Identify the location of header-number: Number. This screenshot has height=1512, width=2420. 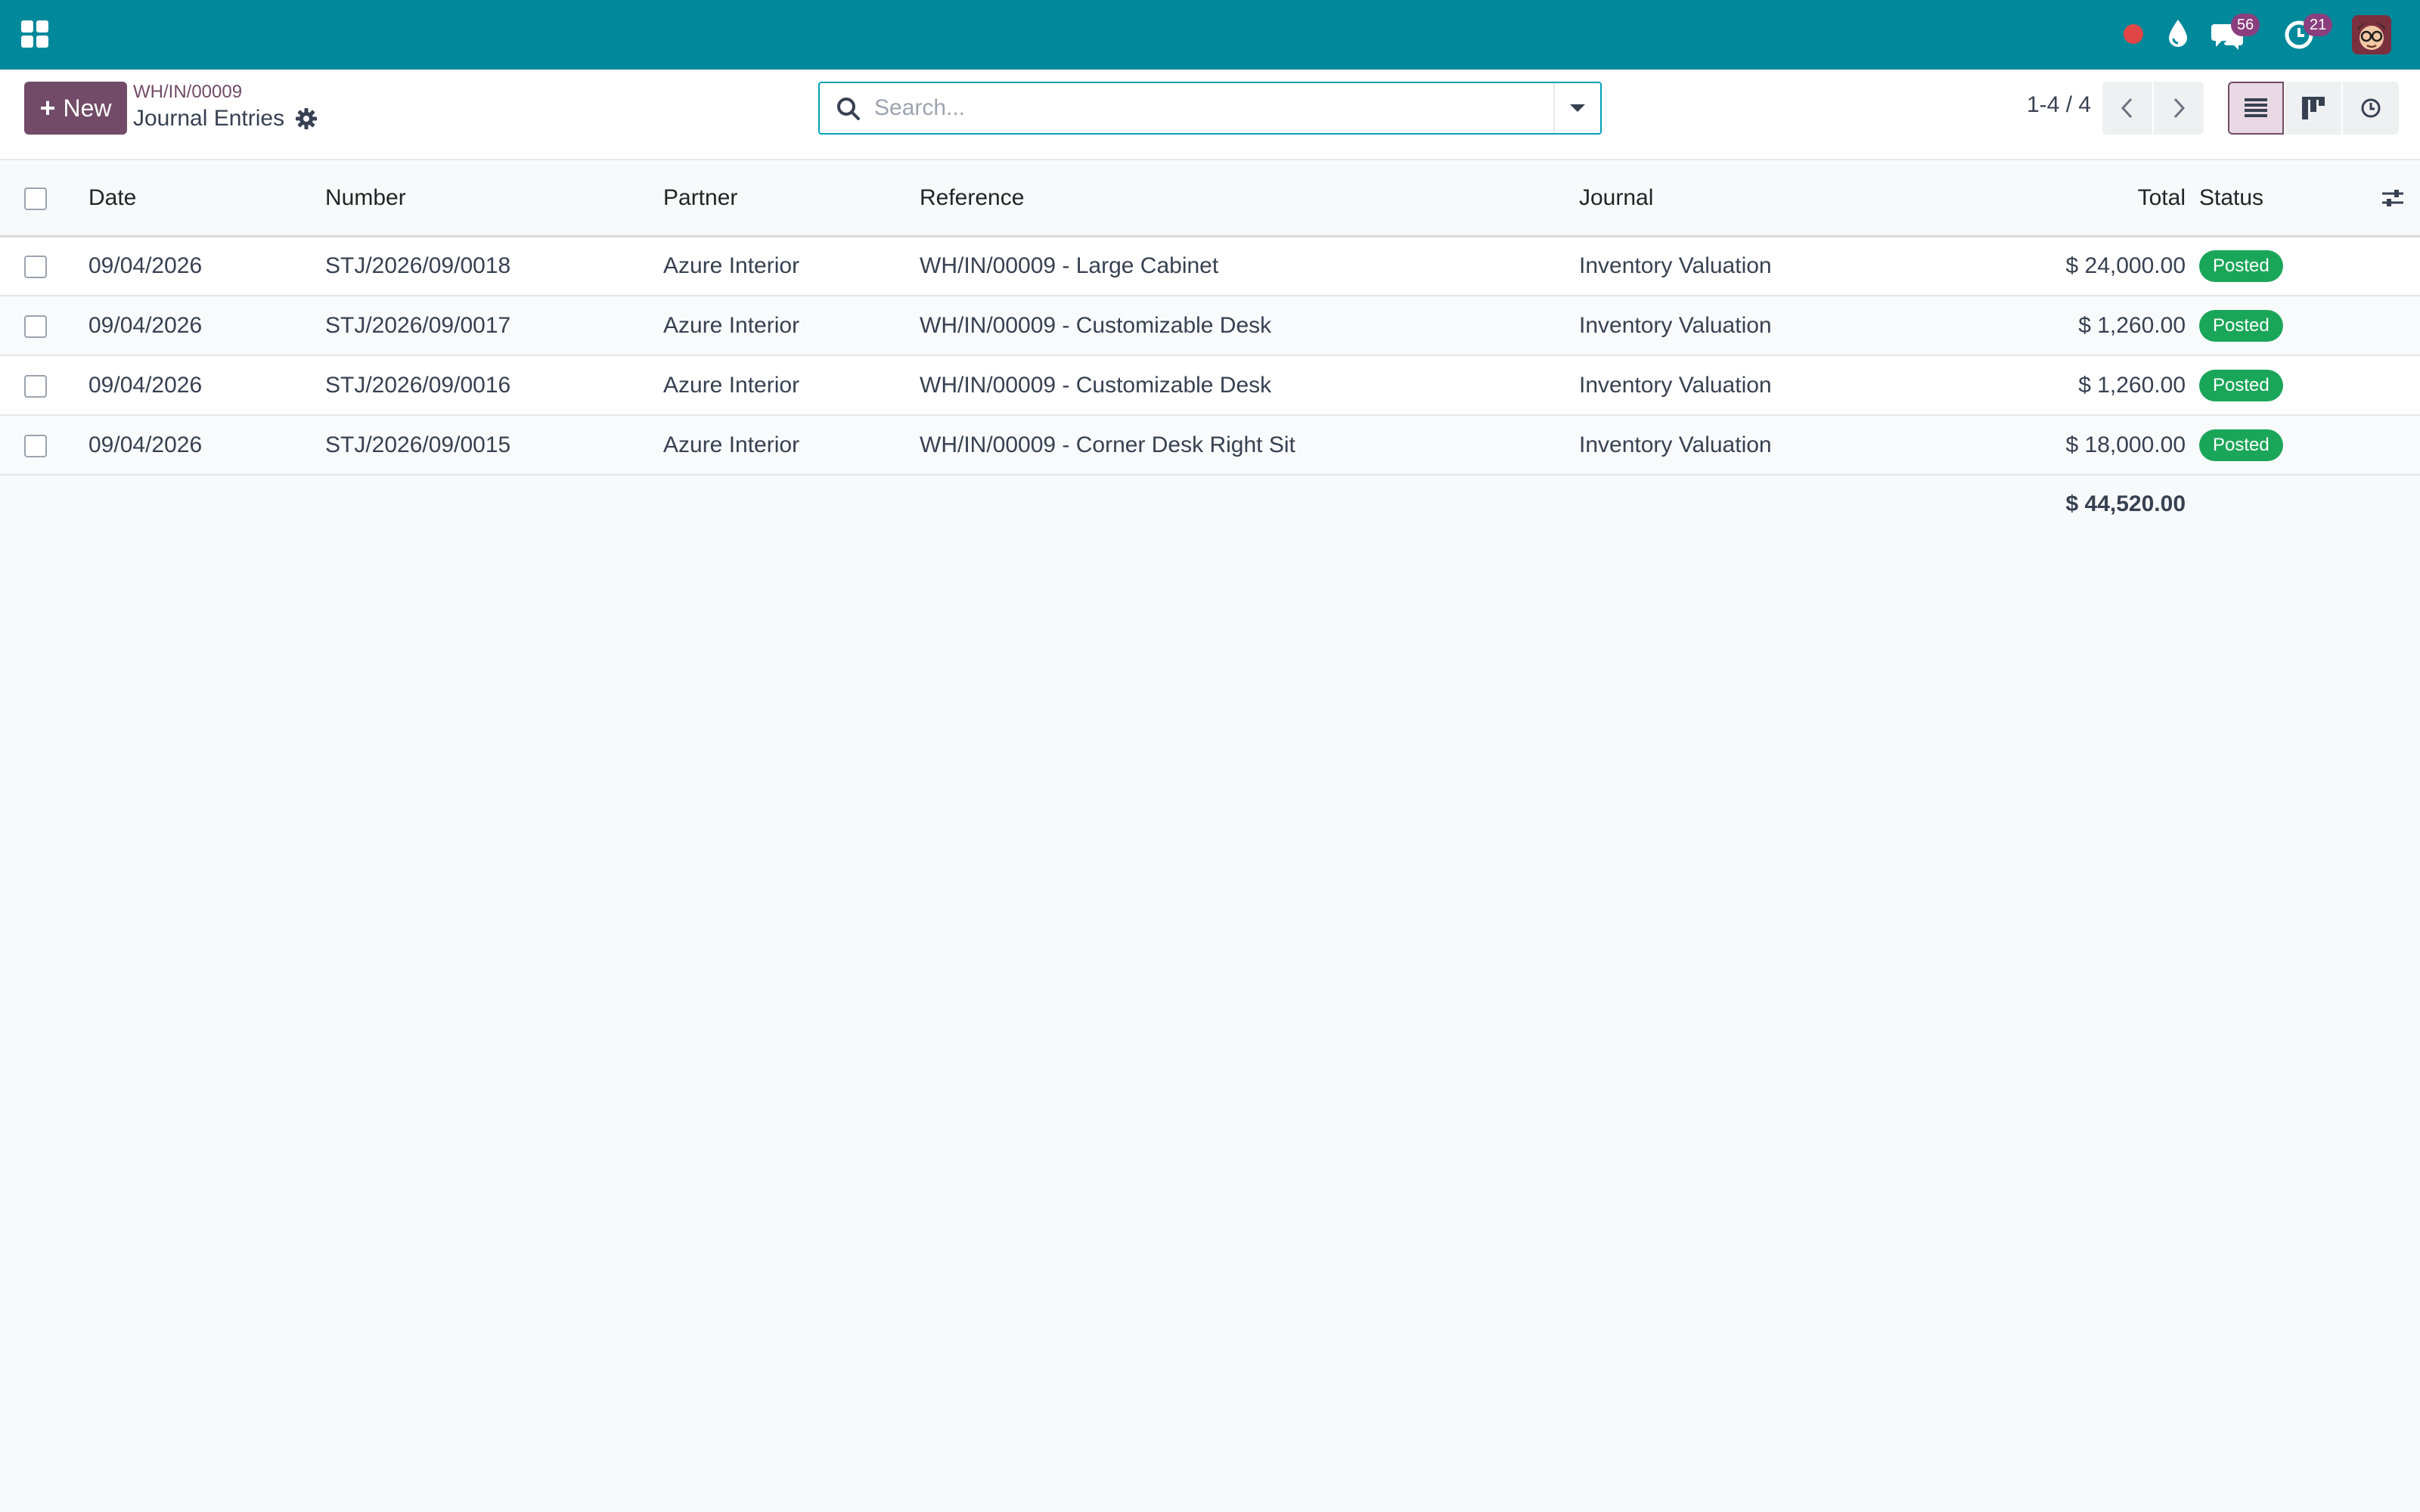
(494, 199).